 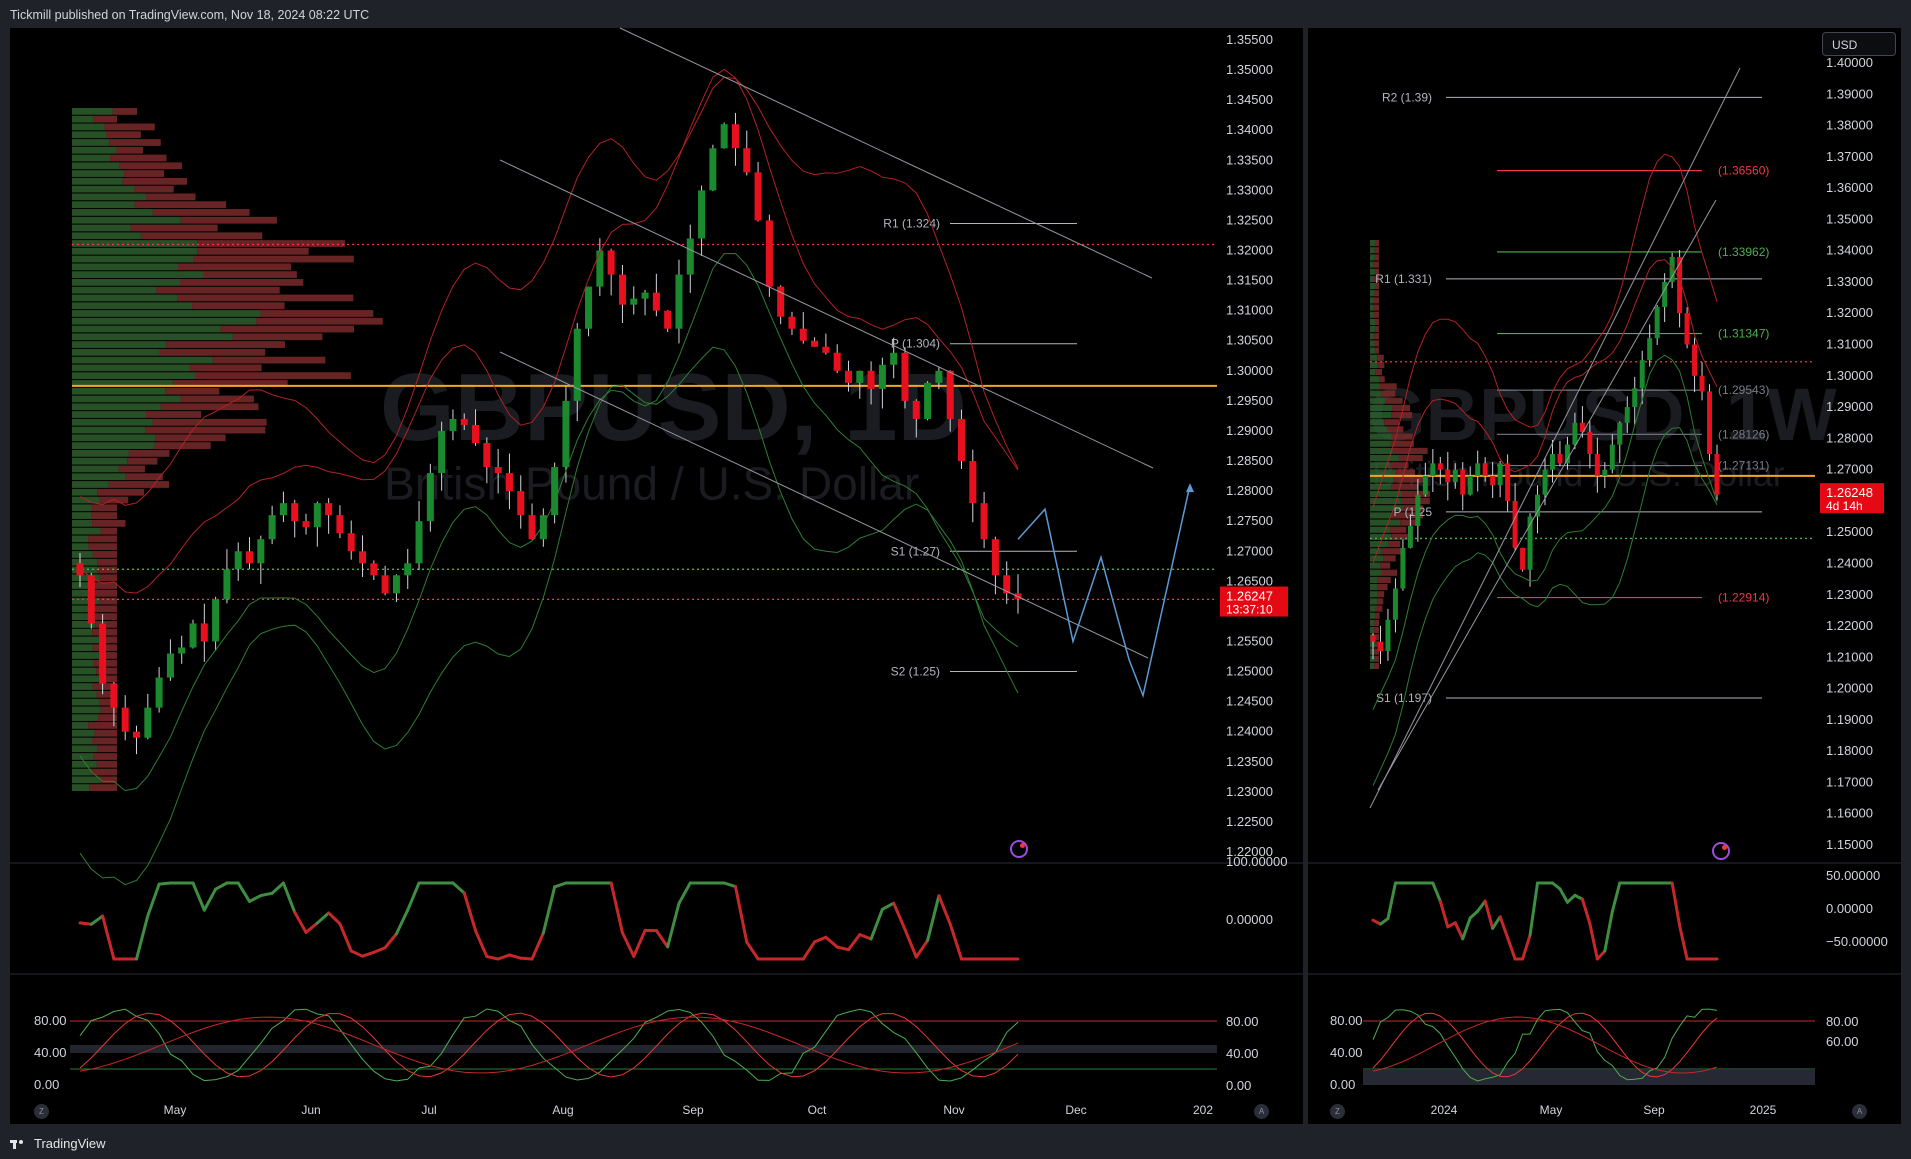 I want to click on daily-projection-arrow-icon, so click(x=1190, y=488).